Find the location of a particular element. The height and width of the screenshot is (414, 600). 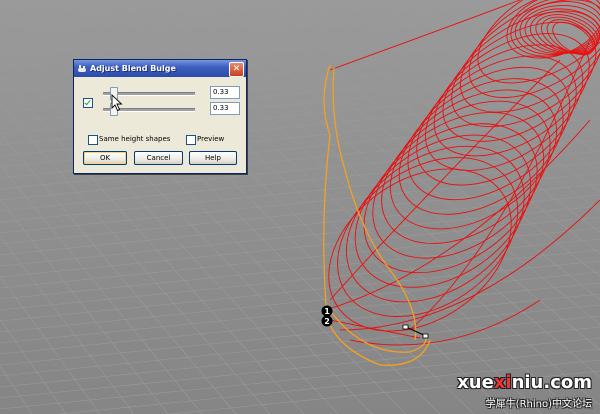

close-icon: ✕ is located at coordinates (236, 69).